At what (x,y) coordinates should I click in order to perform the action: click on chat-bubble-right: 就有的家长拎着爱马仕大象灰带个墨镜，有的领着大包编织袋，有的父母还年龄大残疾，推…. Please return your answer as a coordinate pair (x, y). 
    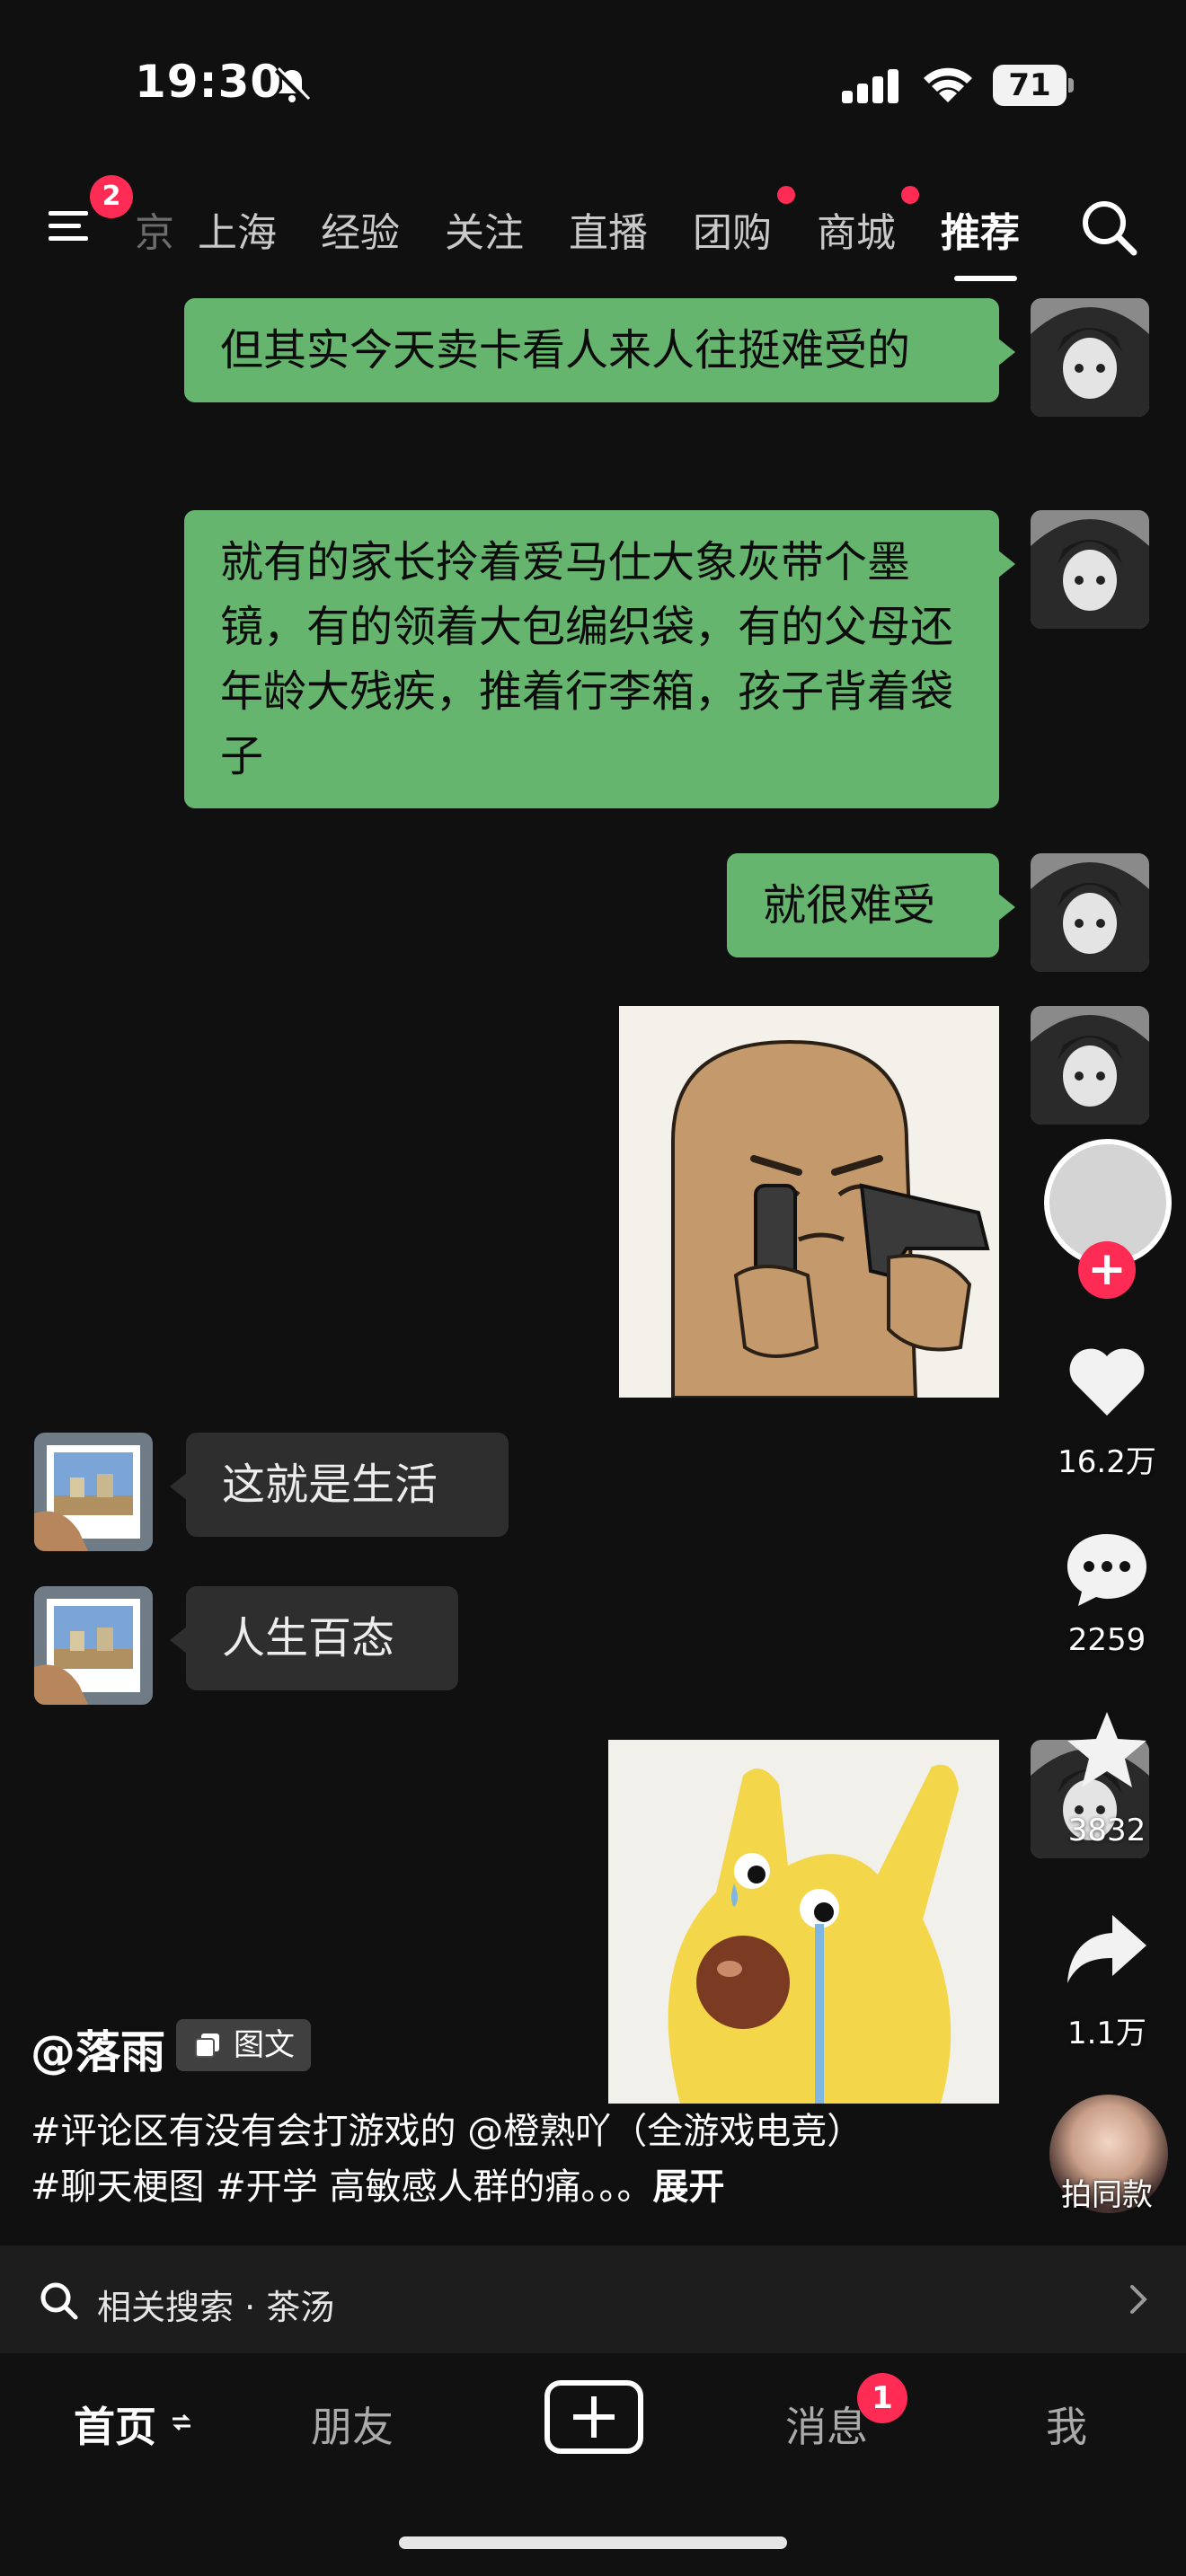
    Looking at the image, I should click on (599, 659).